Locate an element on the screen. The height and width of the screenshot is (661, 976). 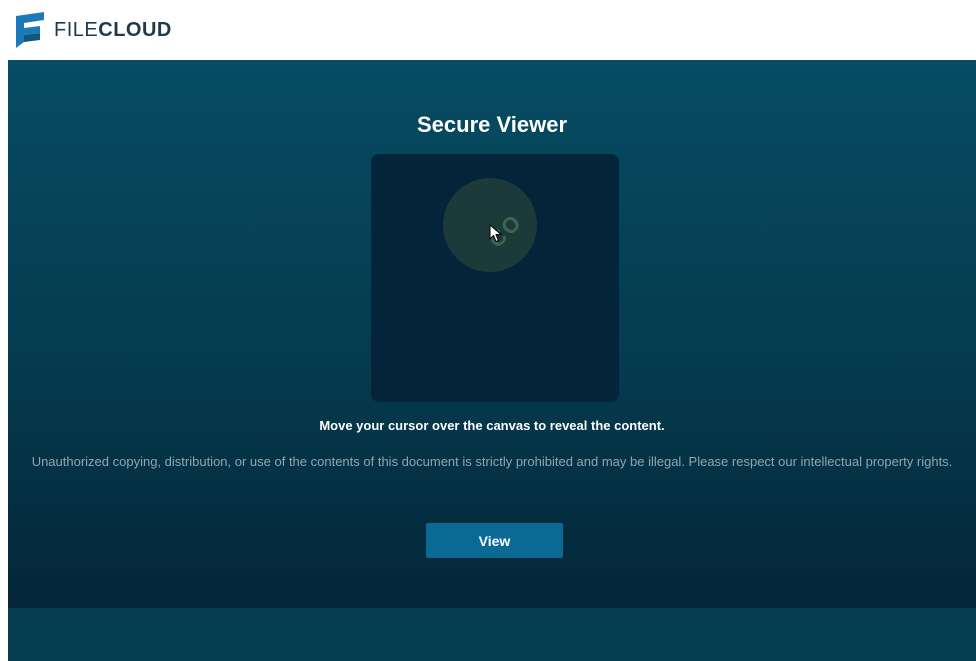
view-button: View is located at coordinates (494, 540).